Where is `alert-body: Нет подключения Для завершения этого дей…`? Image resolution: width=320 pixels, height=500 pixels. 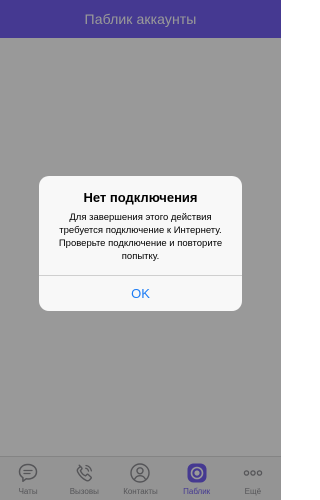 alert-body: Нет подключения Для завершения этого дей… is located at coordinates (140, 225).